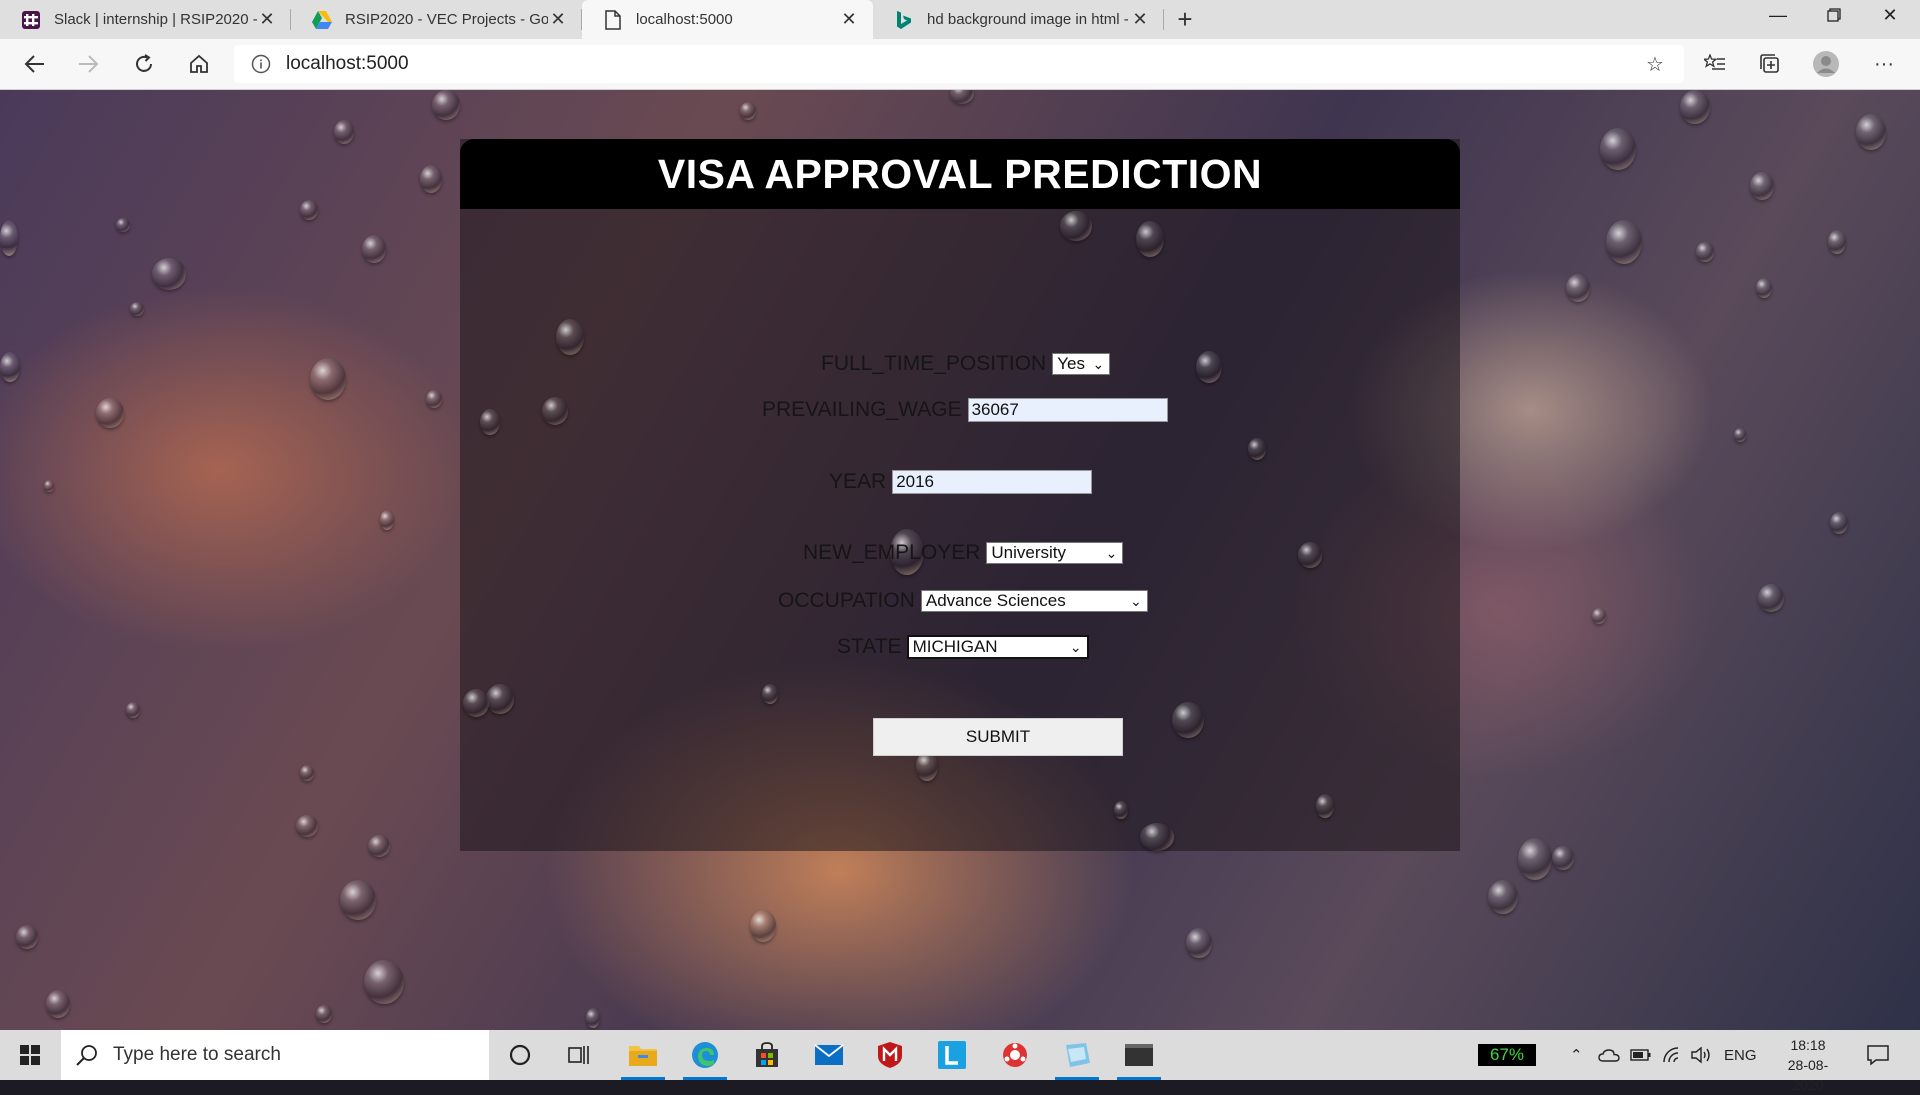 This screenshot has width=1920, height=1095. Describe the element at coordinates (1641, 1055) in the screenshot. I see `battery-icon` at that location.